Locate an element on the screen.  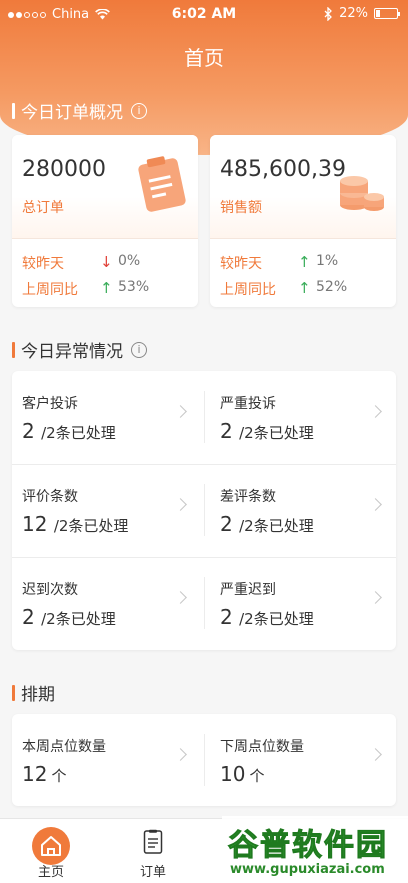
total-orders-card: 280000 总订单 较昨天 ↓ 0% 上周同比 ↑ 53% is located at coordinates (105, 221).